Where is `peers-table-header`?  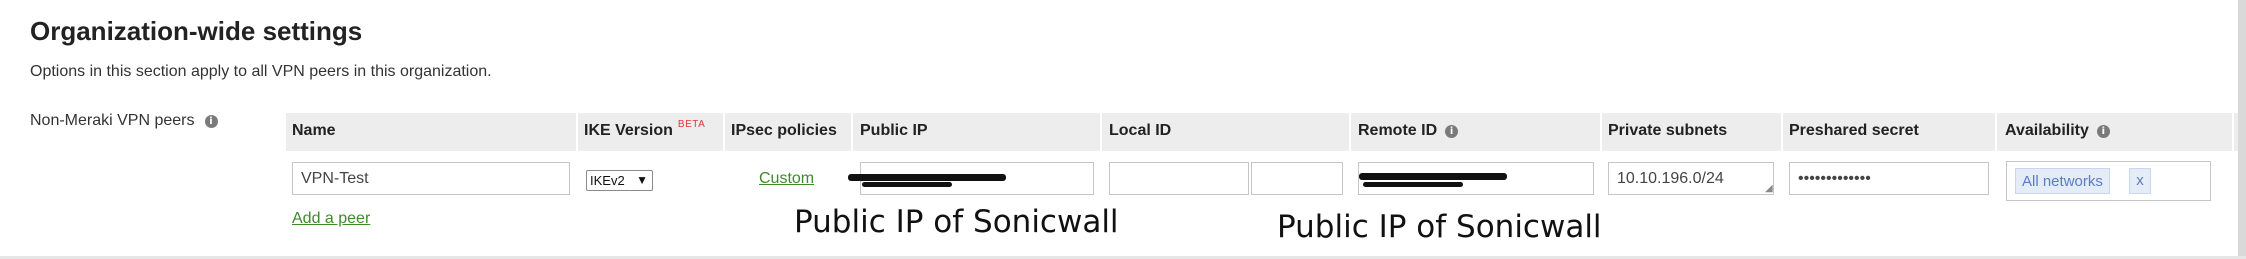
peers-table-header is located at coordinates (1262, 132).